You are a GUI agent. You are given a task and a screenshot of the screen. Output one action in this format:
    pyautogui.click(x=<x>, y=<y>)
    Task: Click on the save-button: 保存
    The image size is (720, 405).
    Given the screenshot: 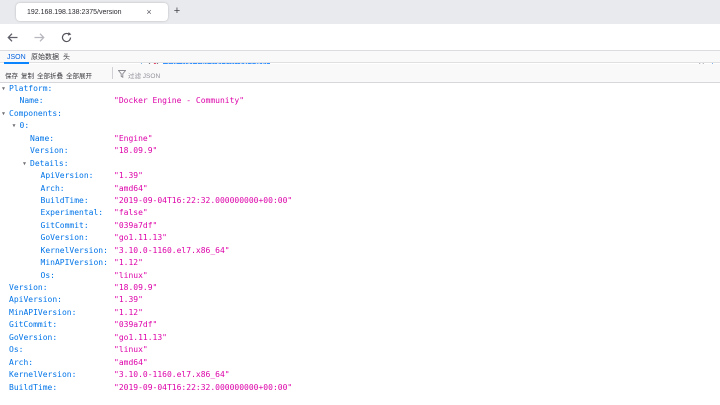 What is the action you would take?
    pyautogui.click(x=11, y=75)
    